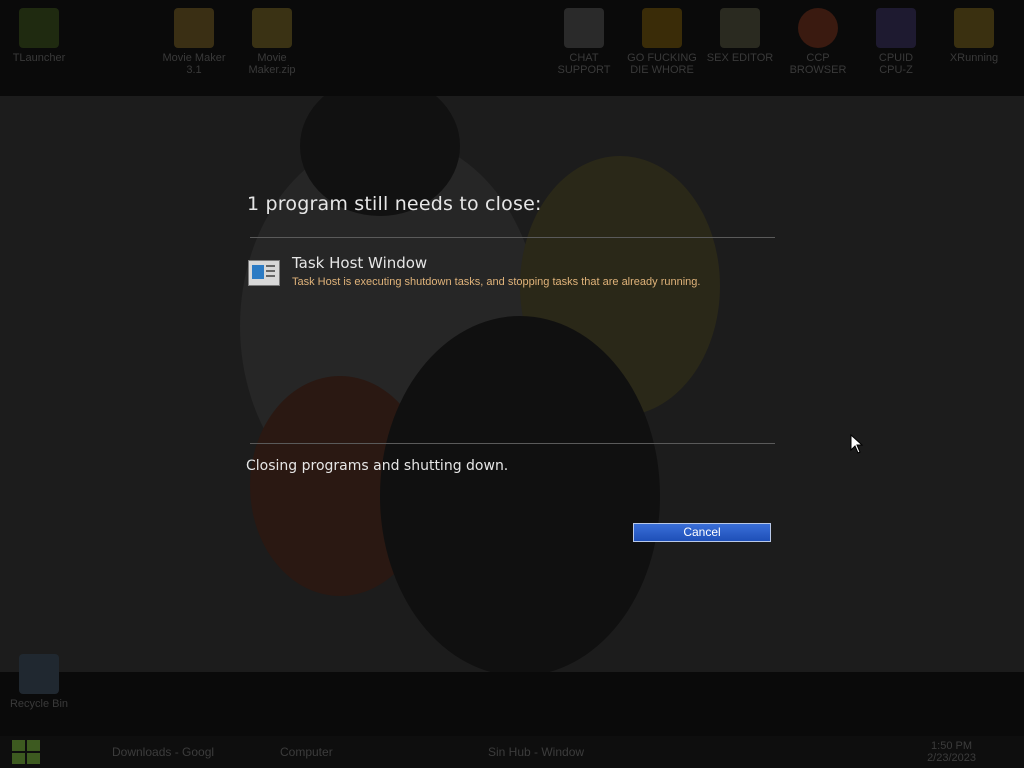  I want to click on browser-icon, so click(818, 28).